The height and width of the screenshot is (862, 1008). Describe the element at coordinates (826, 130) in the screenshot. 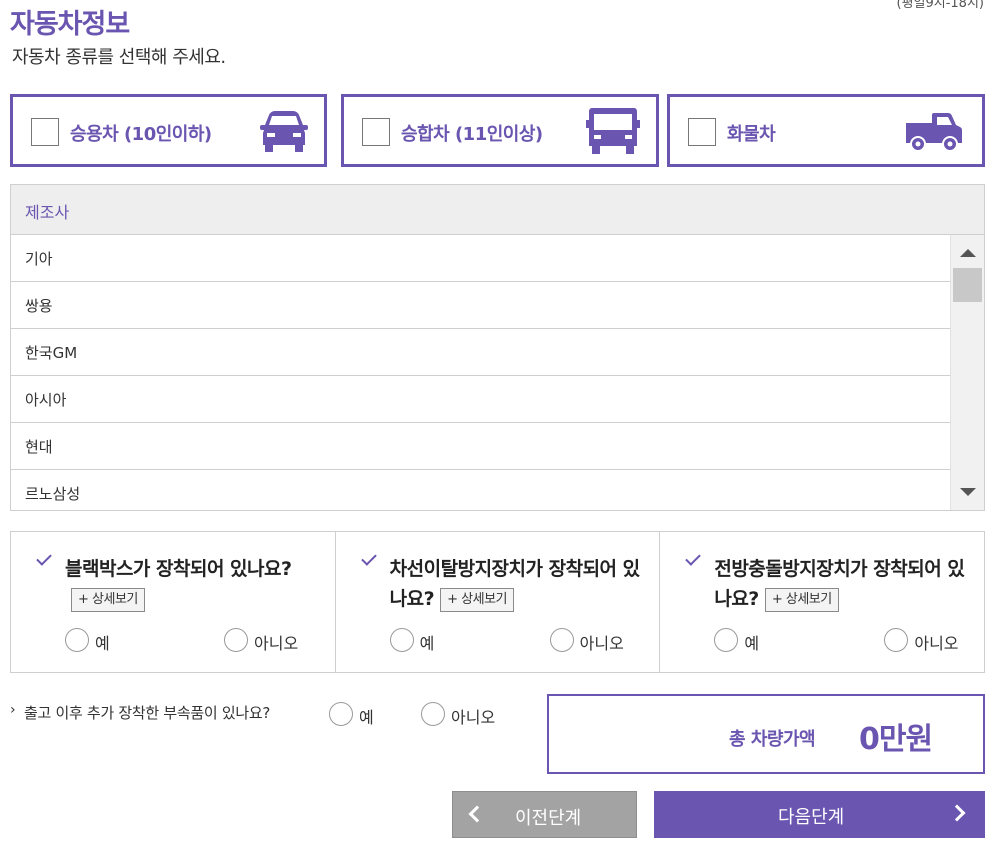

I see `car-type-truck: 화물차` at that location.